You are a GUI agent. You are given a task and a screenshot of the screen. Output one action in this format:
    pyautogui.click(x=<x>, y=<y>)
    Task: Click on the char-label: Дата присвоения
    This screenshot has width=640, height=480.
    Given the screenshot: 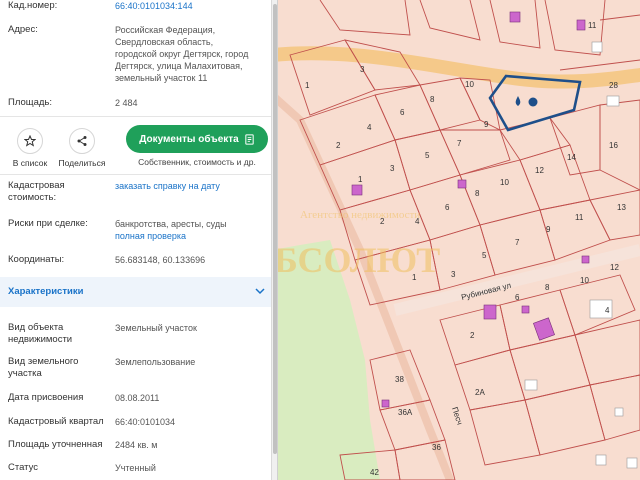 What is the action you would take?
    pyautogui.click(x=46, y=397)
    